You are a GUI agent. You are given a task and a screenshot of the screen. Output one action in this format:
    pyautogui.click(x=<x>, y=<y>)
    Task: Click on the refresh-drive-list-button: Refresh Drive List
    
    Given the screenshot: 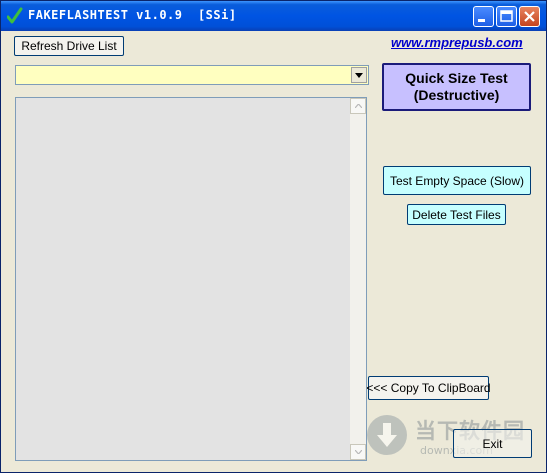 What is the action you would take?
    pyautogui.click(x=69, y=46)
    